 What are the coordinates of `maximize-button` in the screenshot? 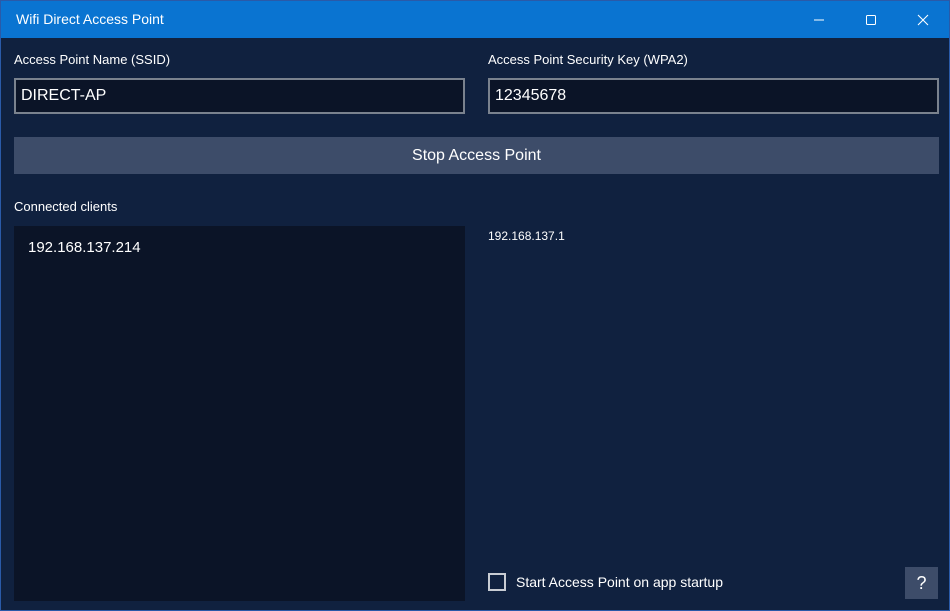 It's located at (871, 19).